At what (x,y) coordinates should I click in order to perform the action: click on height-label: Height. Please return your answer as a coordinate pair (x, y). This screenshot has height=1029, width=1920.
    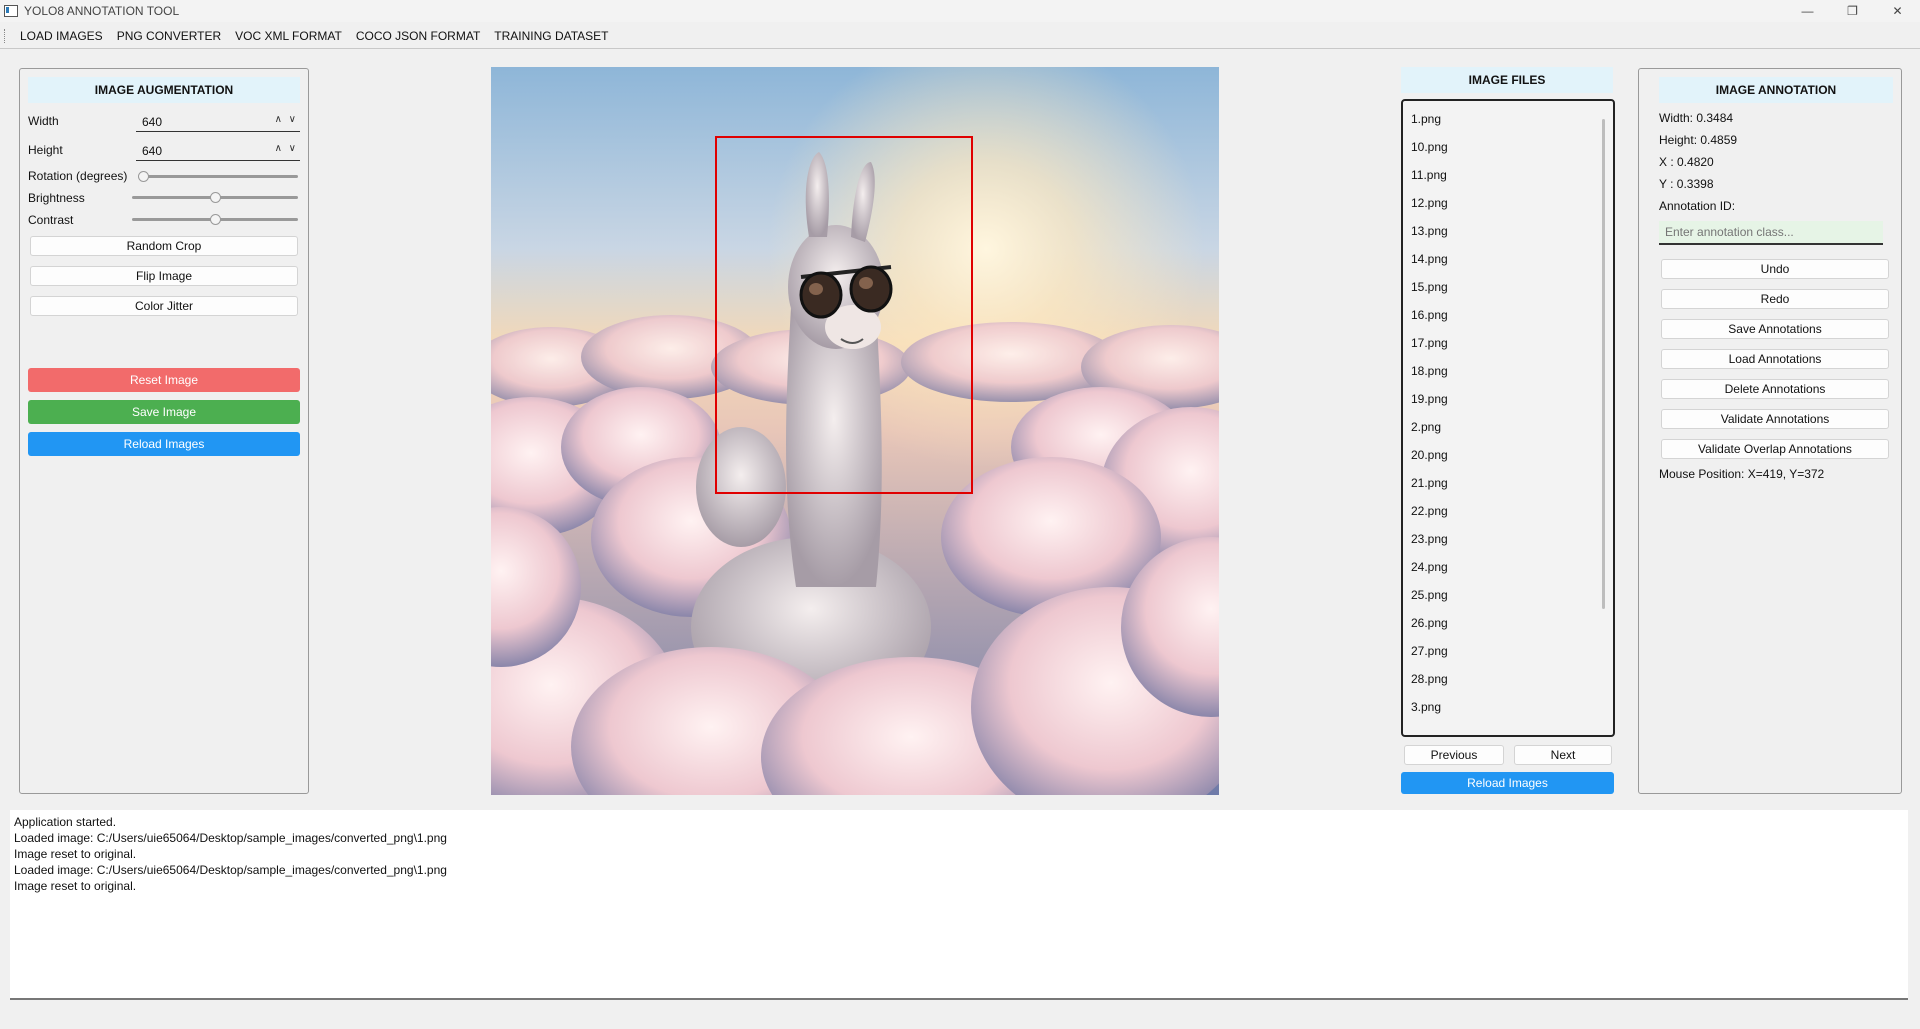
    Looking at the image, I should click on (45, 150).